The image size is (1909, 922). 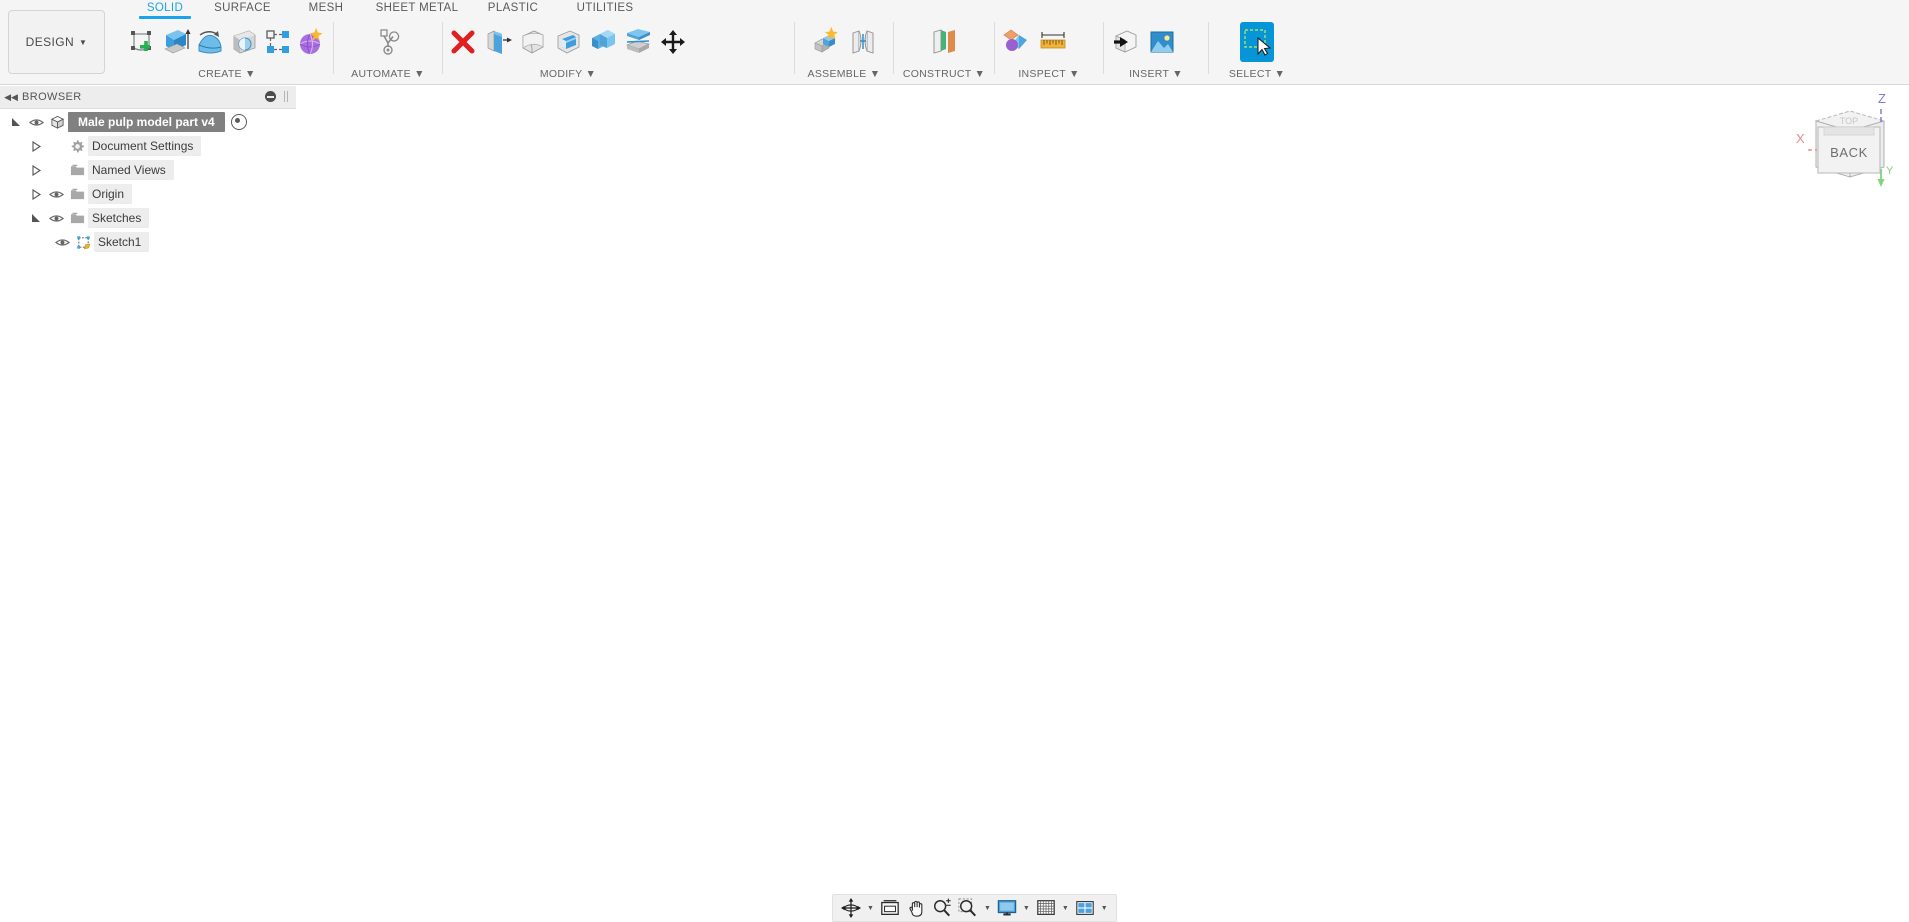 I want to click on viewcube-top-edge-band, so click(x=1849, y=131).